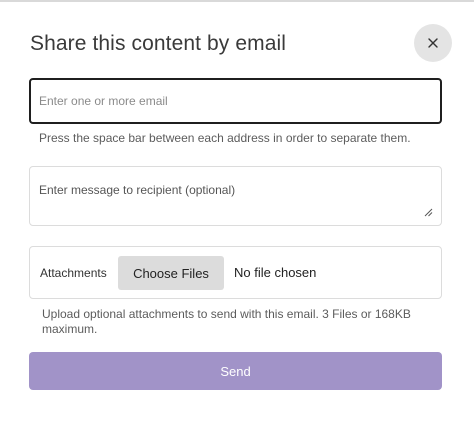  What do you see at coordinates (235, 101) in the screenshot?
I see `email-input` at bounding box center [235, 101].